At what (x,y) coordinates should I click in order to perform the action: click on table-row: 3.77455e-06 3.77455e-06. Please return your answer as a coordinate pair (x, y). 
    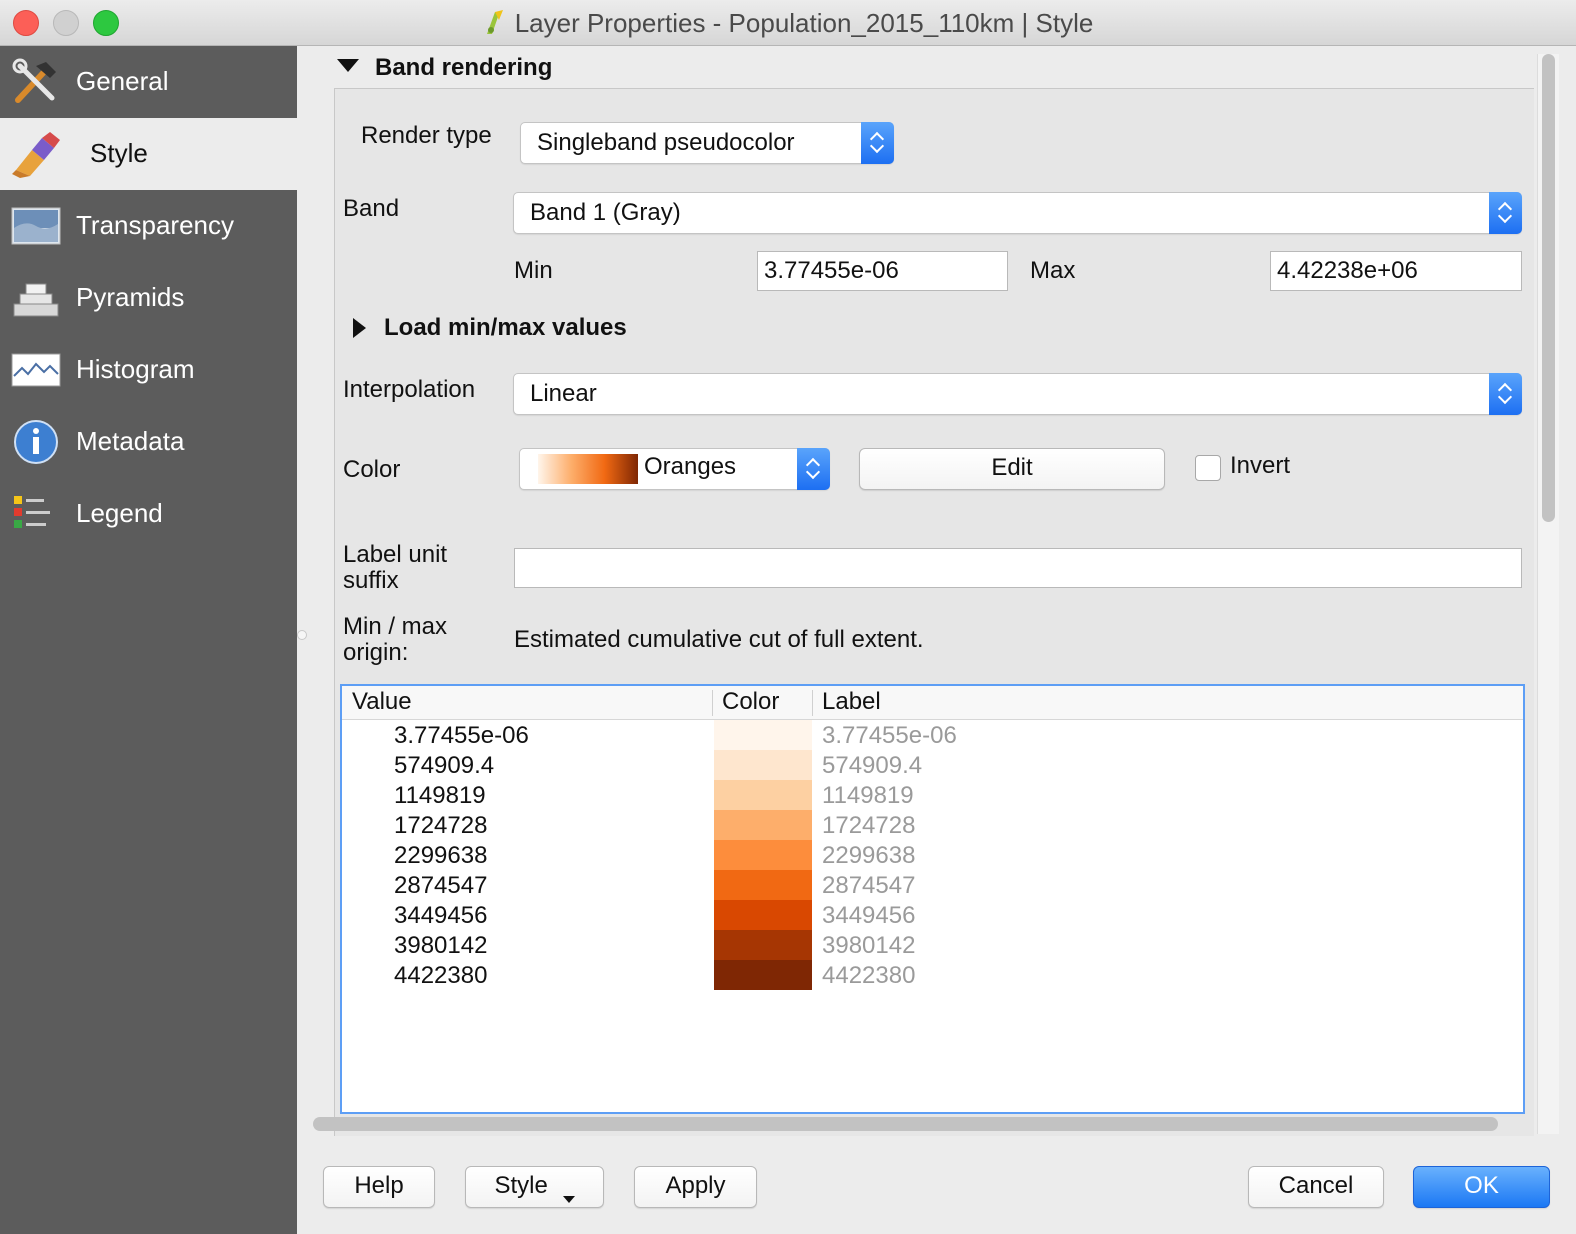
    Looking at the image, I should click on (932, 735).